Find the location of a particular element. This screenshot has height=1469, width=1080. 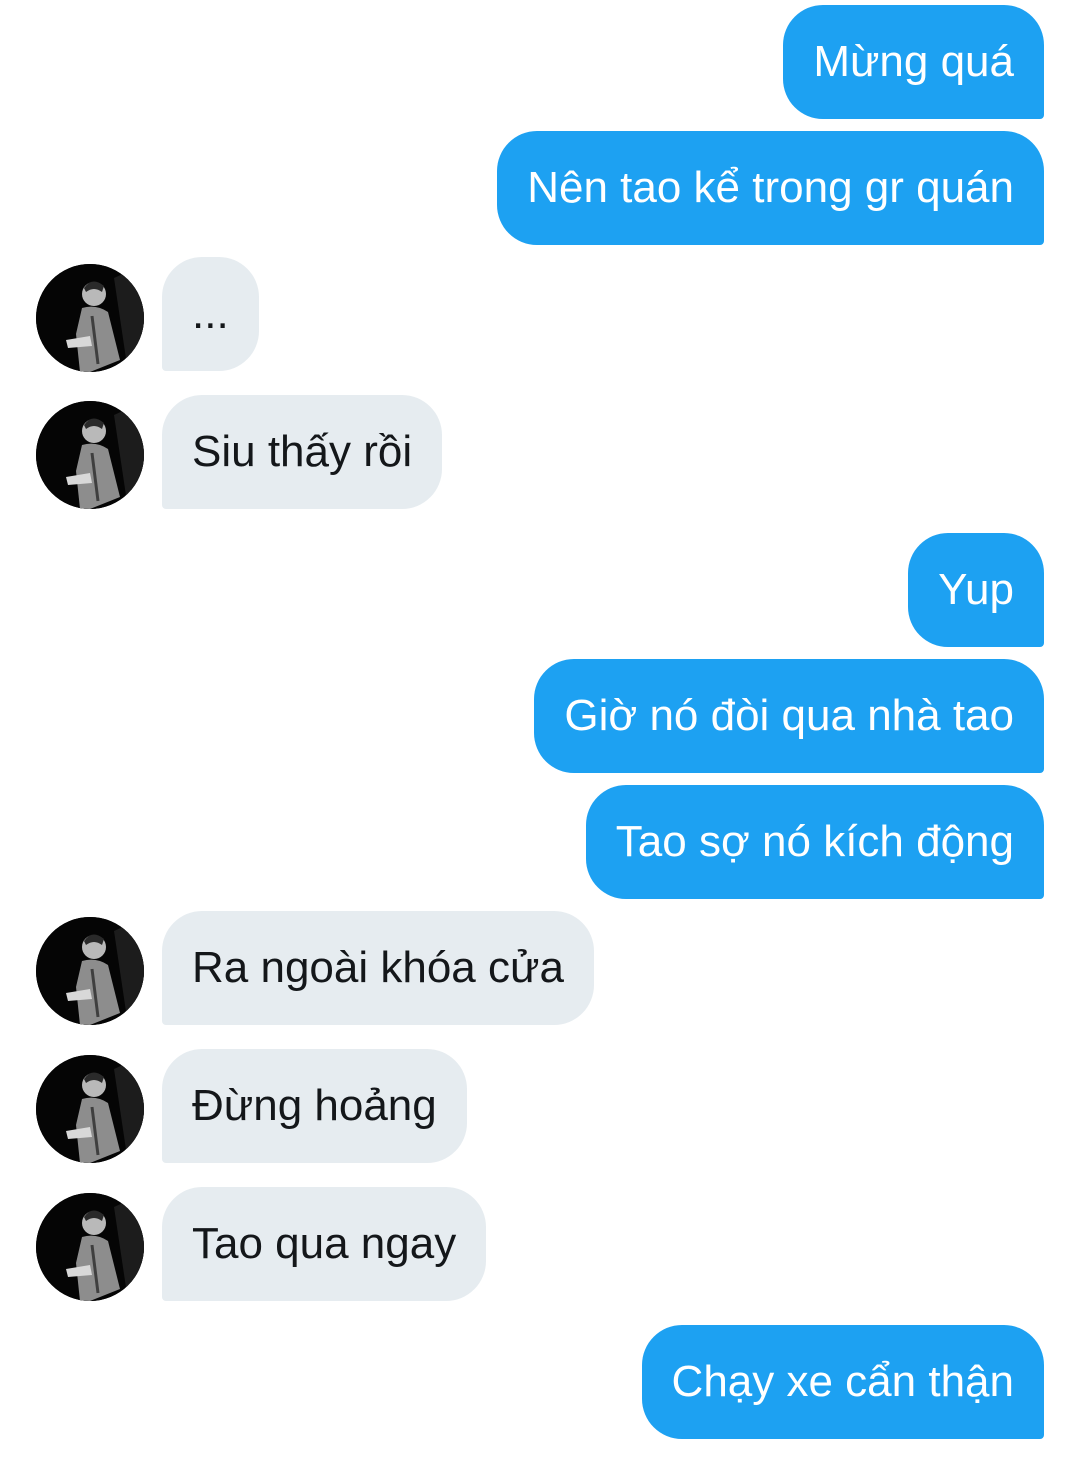

message-bubble-outgoing: Yup is located at coordinates (976, 590).